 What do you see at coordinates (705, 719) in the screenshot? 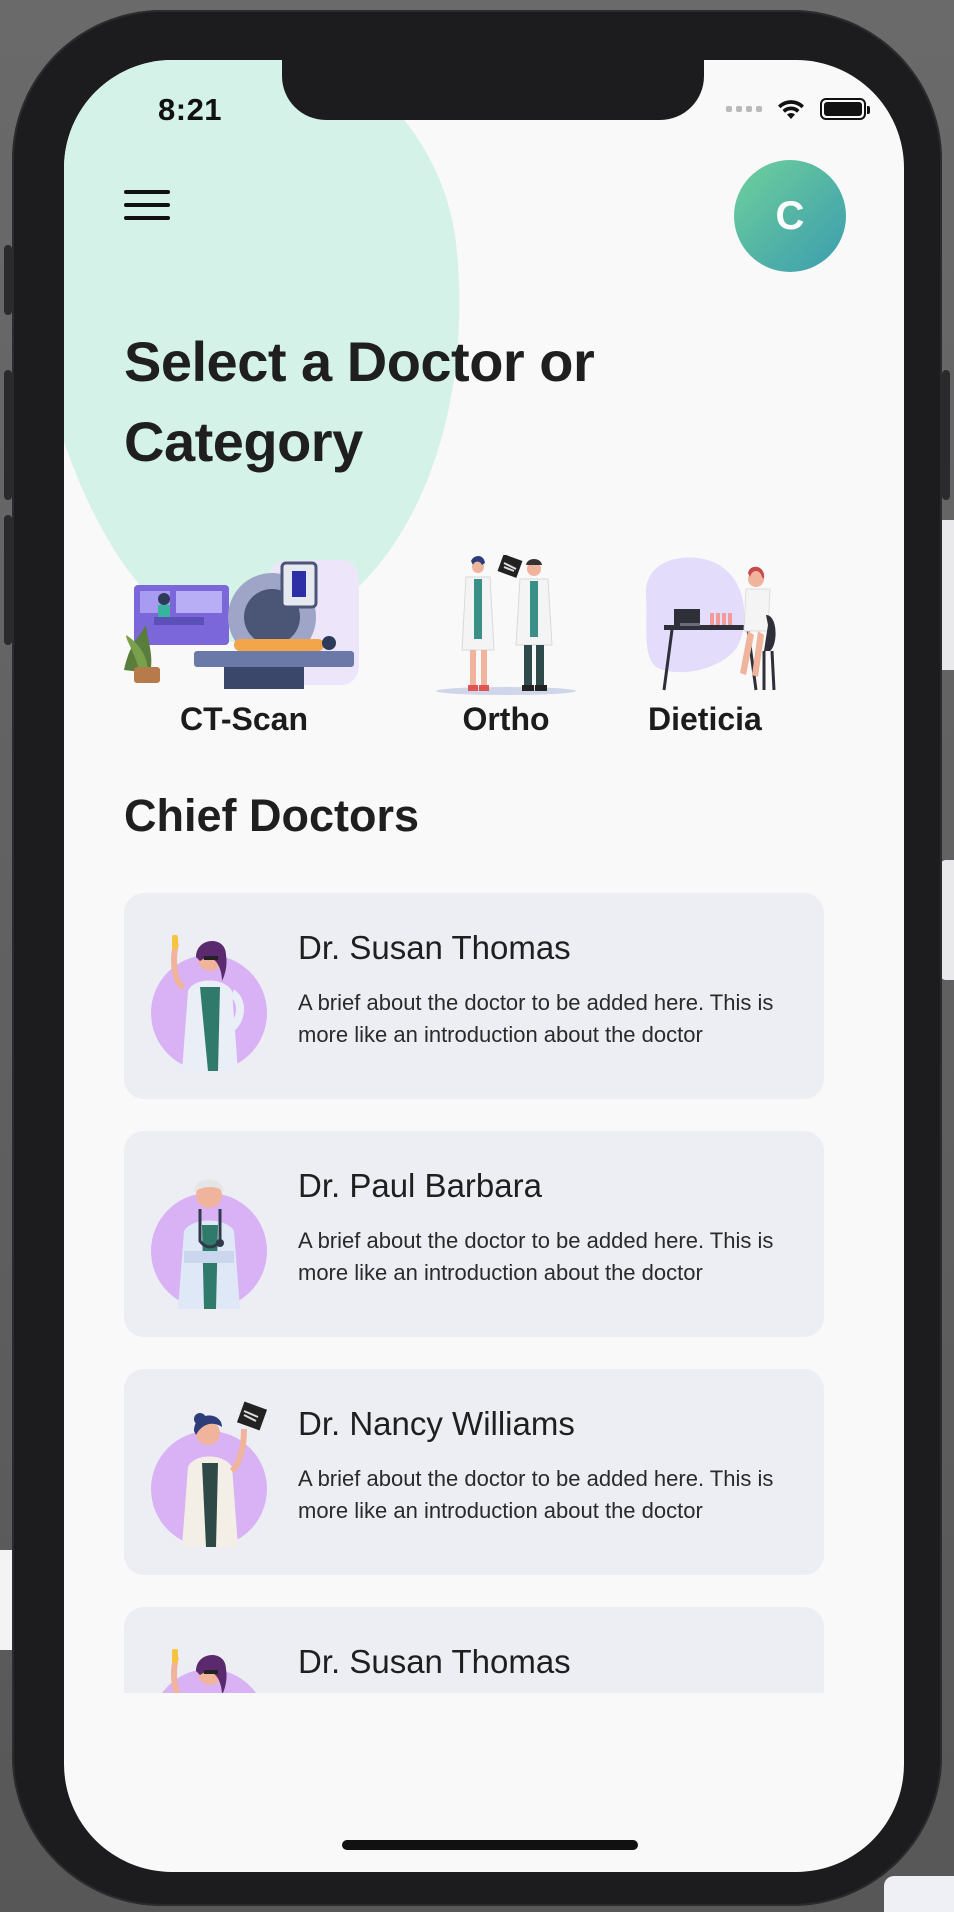
I see `category-label: Dieticia` at bounding box center [705, 719].